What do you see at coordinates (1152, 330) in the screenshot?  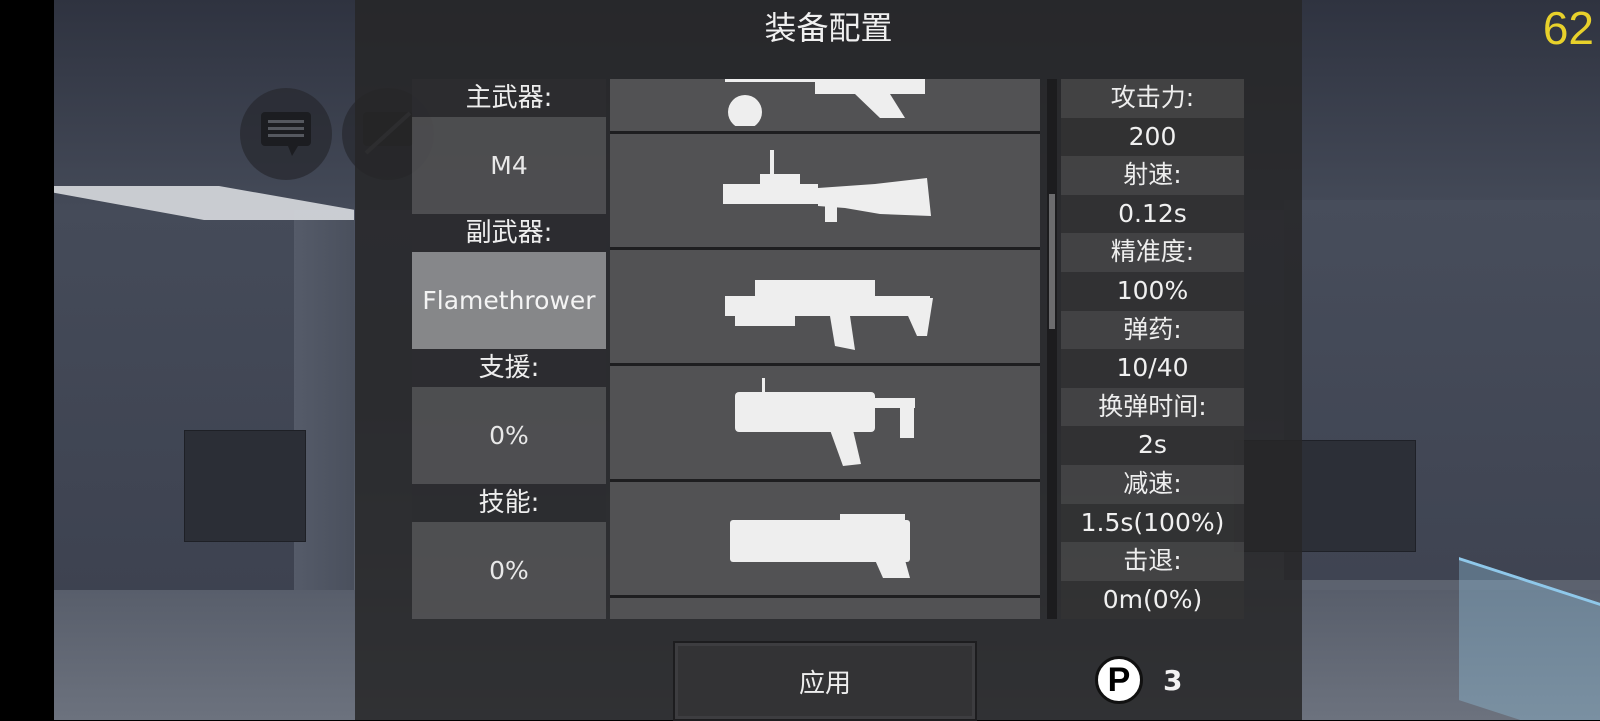 I see `stat-label-ammo: 弹药:` at bounding box center [1152, 330].